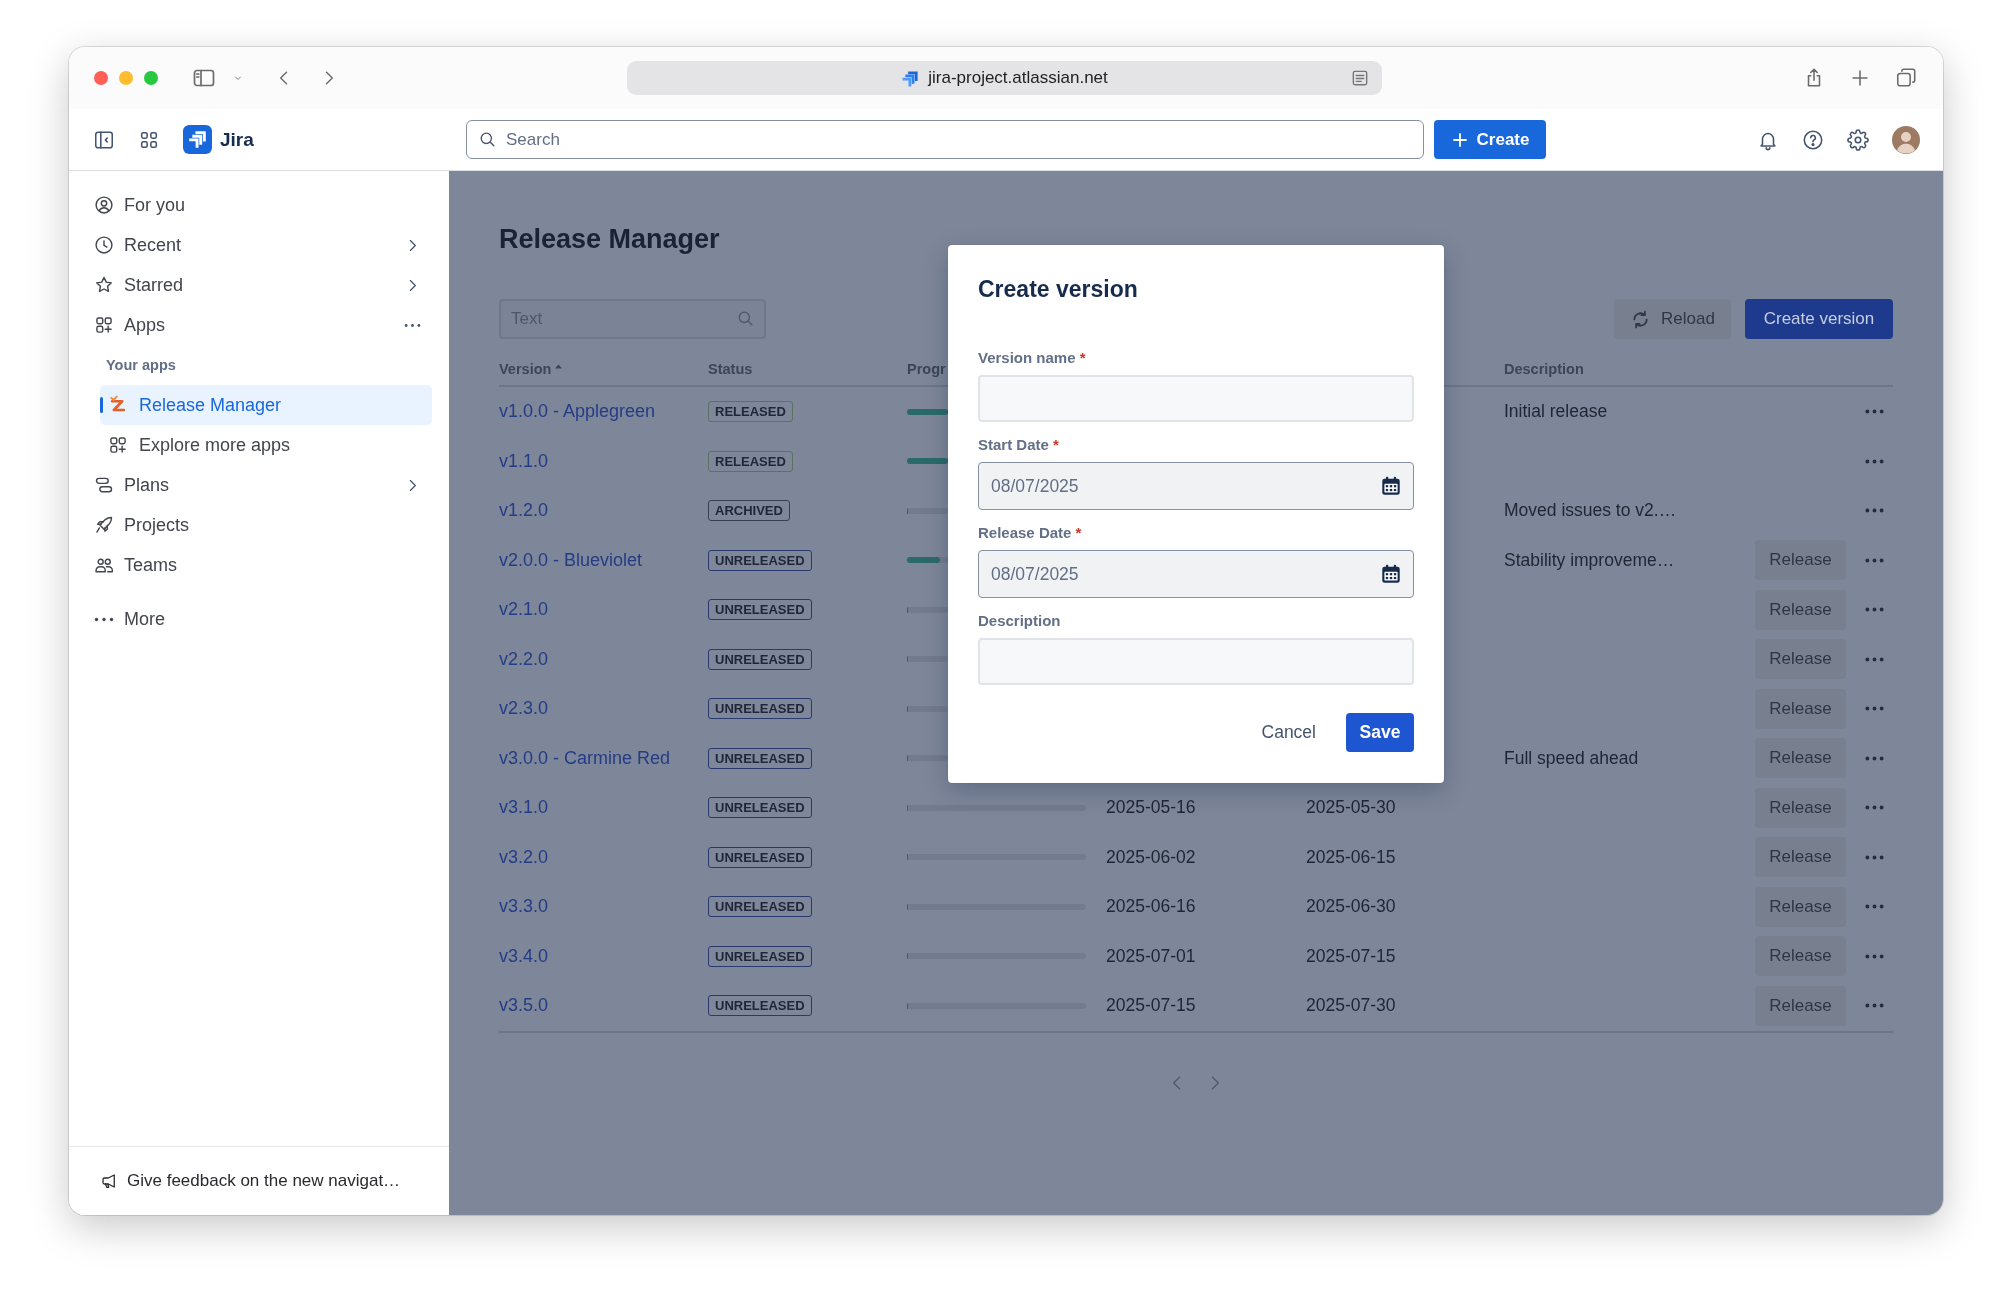 This screenshot has height=1308, width=2012. What do you see at coordinates (1030, 533) in the screenshot?
I see `field-label: Release Date *` at bounding box center [1030, 533].